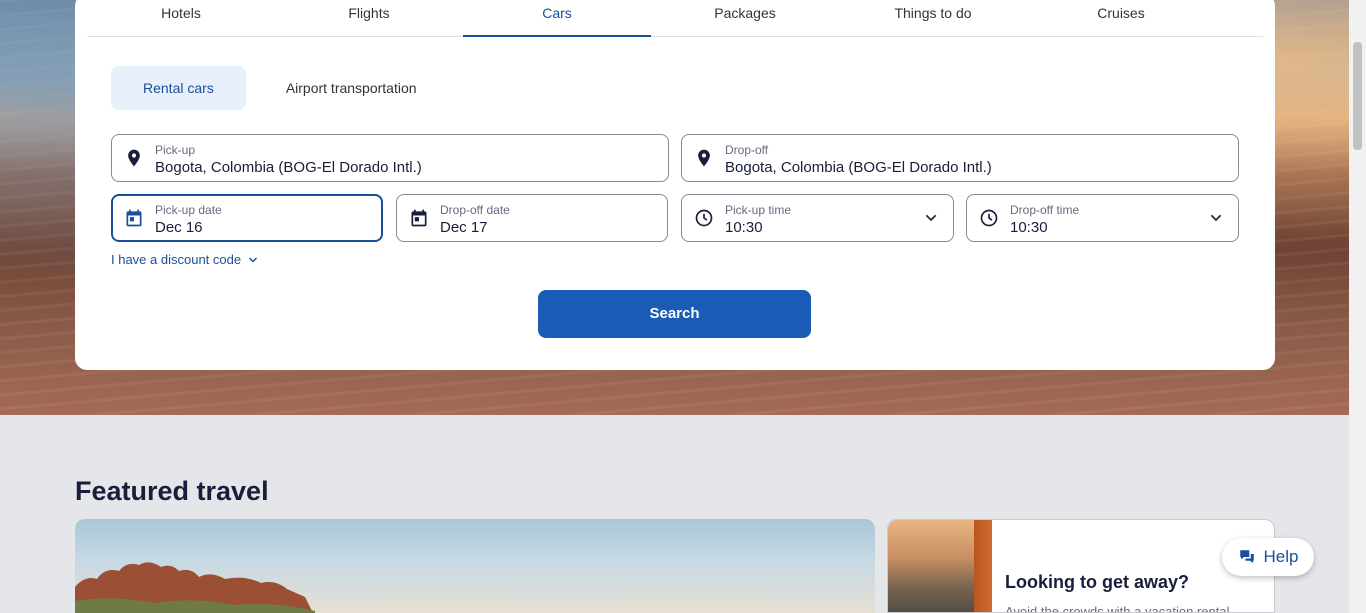  Describe the element at coordinates (747, 150) in the screenshot. I see `dropoff-location-label: Drop-off` at that location.